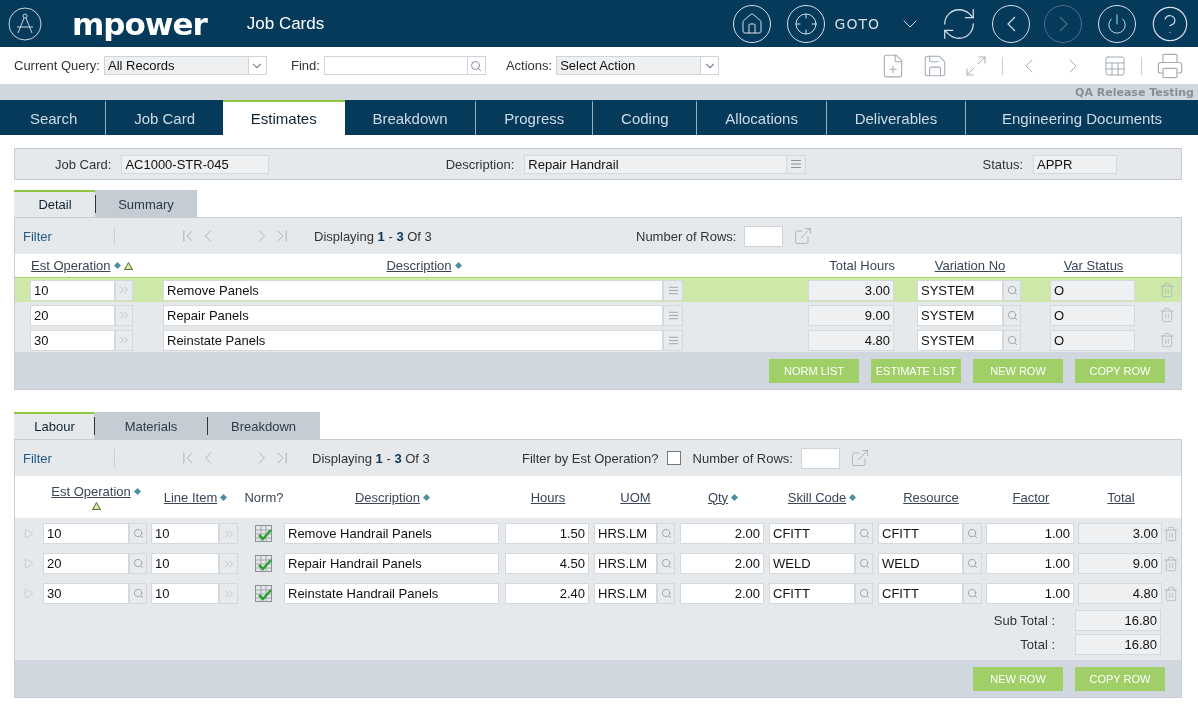 This screenshot has height=704, width=1198. I want to click on estimate-row: 30 Reinstate Panels 4.80 SYSTEM O, so click(598, 339).